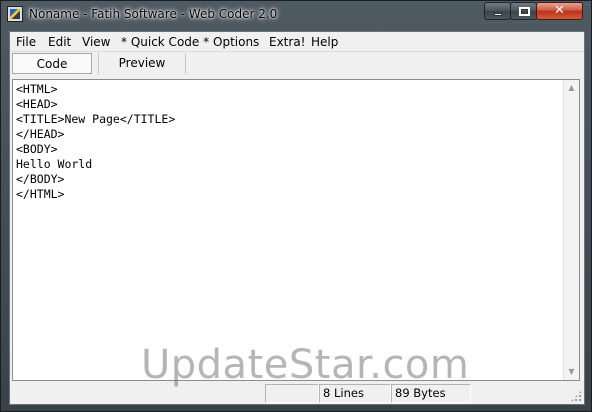  I want to click on watermark: UpdateStar.com, so click(305, 365).